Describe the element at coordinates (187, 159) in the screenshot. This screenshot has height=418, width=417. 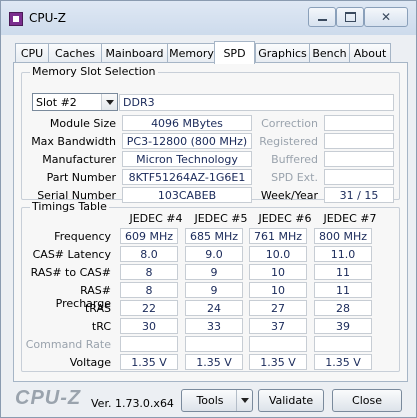
I see `manufacturer-value: Micron Technology` at that location.